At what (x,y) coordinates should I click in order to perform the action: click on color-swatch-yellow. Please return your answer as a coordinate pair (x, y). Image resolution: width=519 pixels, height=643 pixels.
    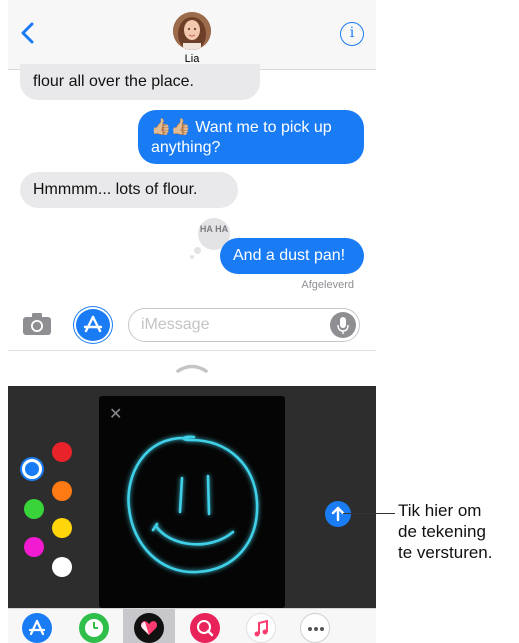
    Looking at the image, I should click on (62, 528).